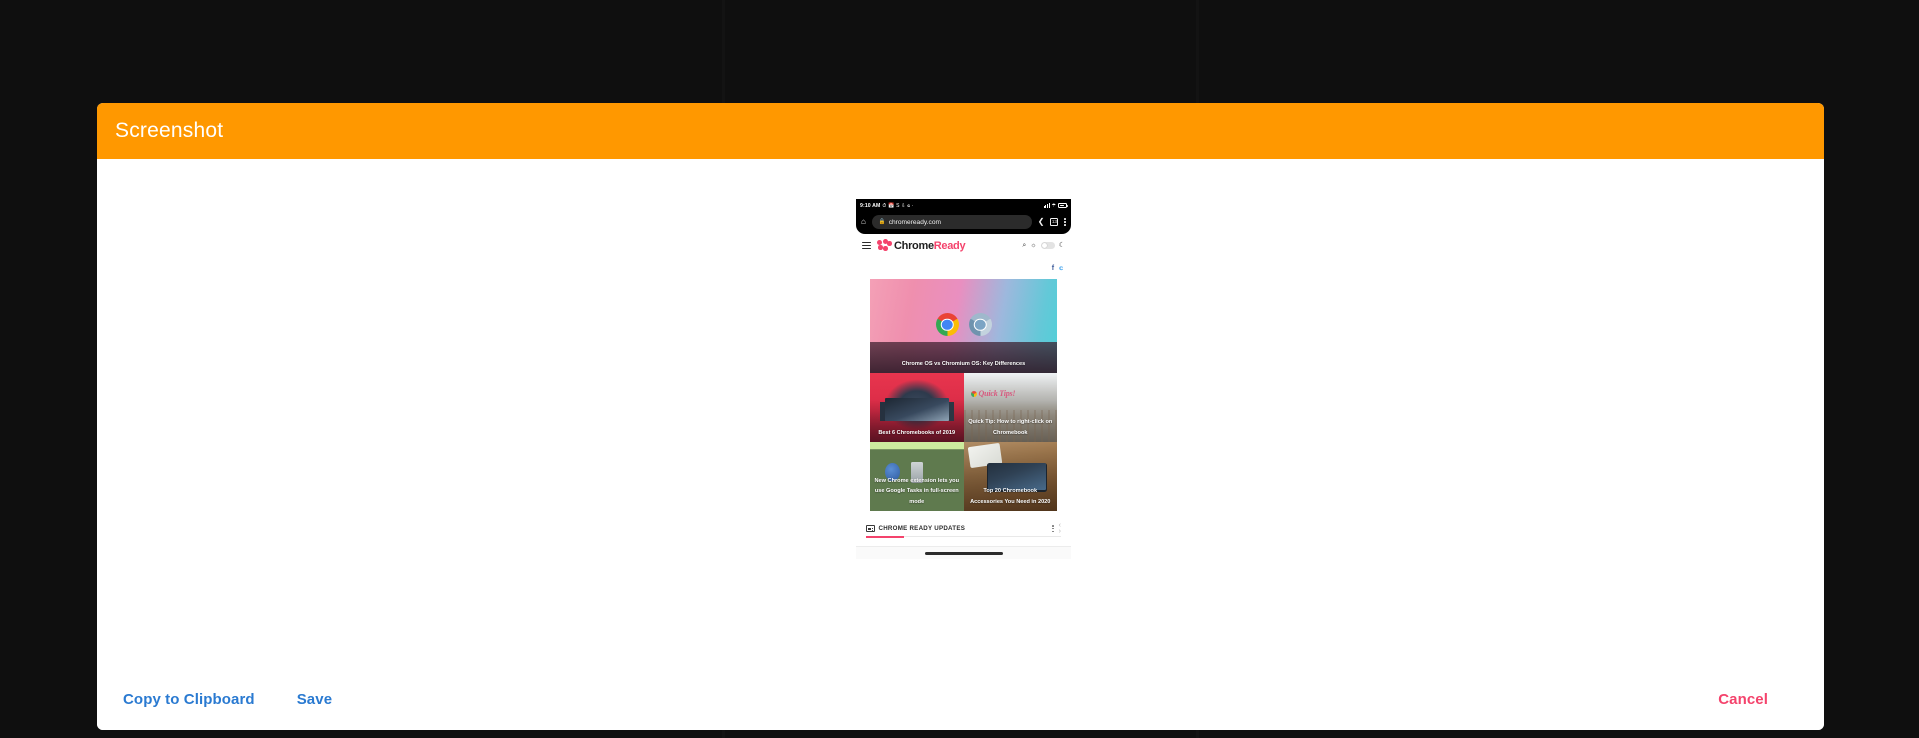 The height and width of the screenshot is (738, 1919). Describe the element at coordinates (866, 245) in the screenshot. I see `hamburger-menu-icon` at that location.